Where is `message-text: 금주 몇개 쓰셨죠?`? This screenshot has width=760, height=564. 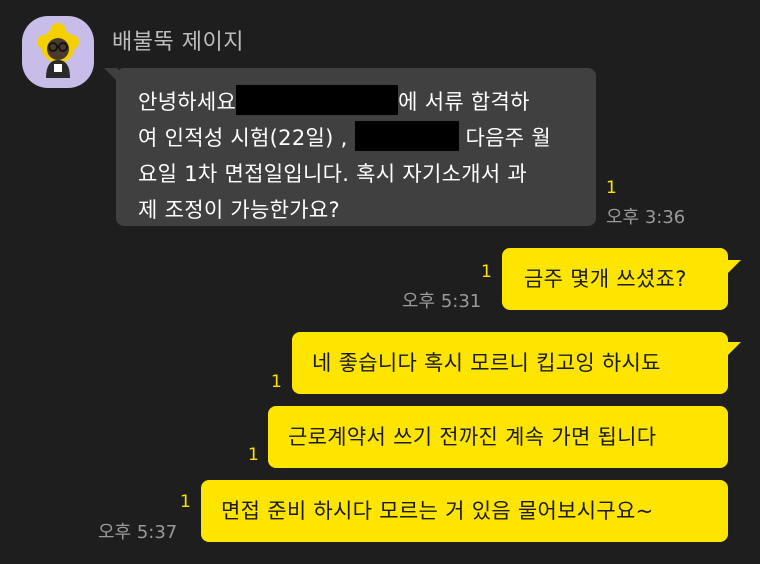 message-text: 금주 몇개 쓰셨죠? is located at coordinates (605, 279).